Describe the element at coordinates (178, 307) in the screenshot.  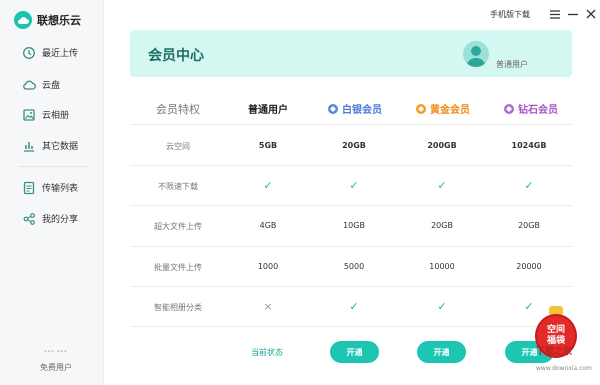
I see `feature-label: 智能相册分类` at that location.